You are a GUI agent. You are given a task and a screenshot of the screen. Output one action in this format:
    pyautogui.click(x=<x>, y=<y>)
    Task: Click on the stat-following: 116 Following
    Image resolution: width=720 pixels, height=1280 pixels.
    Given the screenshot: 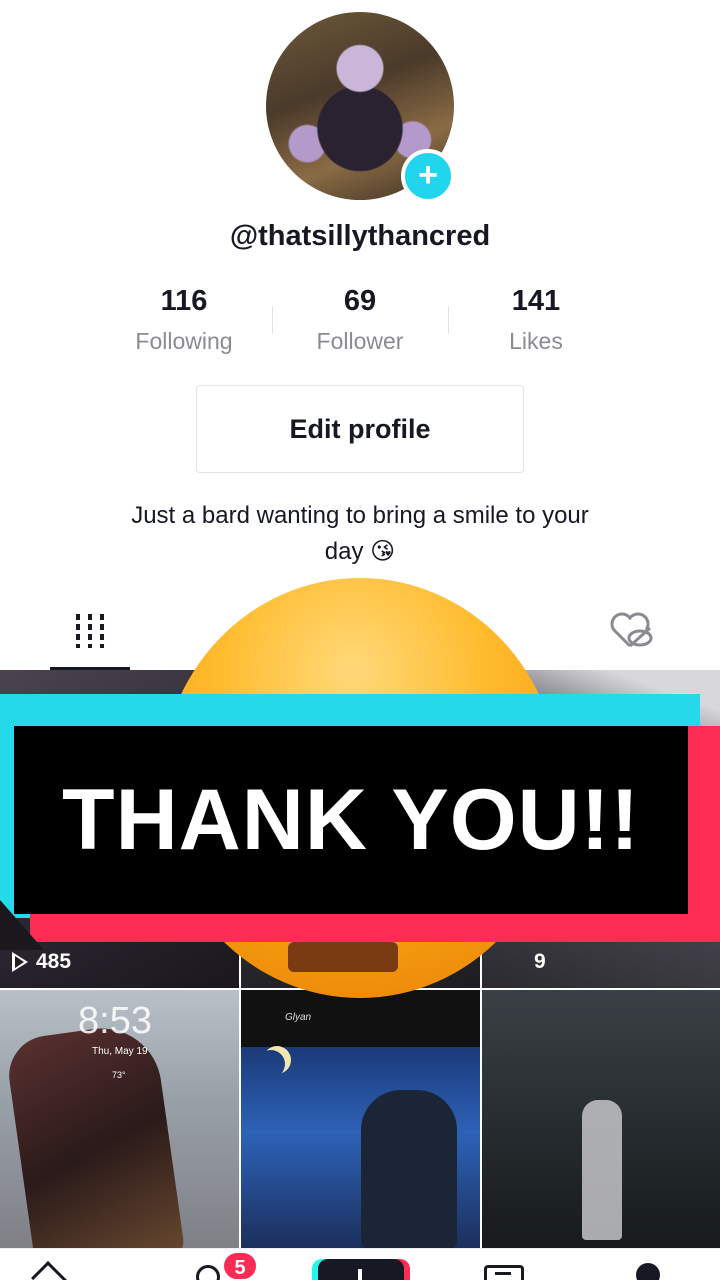 What is the action you would take?
    pyautogui.click(x=184, y=318)
    